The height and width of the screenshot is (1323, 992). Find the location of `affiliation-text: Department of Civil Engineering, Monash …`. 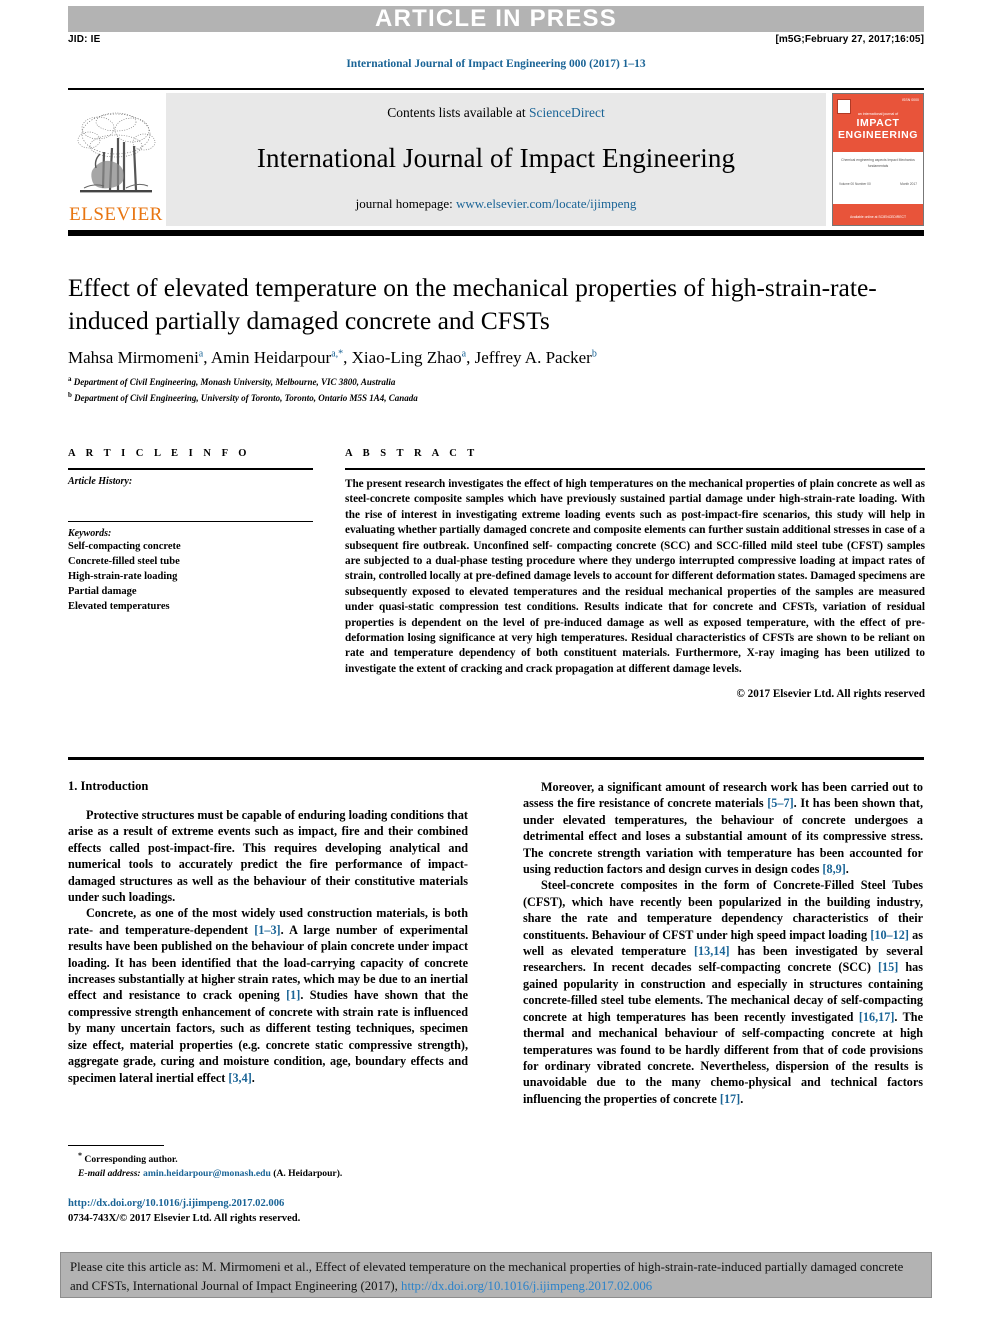

affiliation-text: Department of Civil Engineering, Monash … is located at coordinates (234, 382).